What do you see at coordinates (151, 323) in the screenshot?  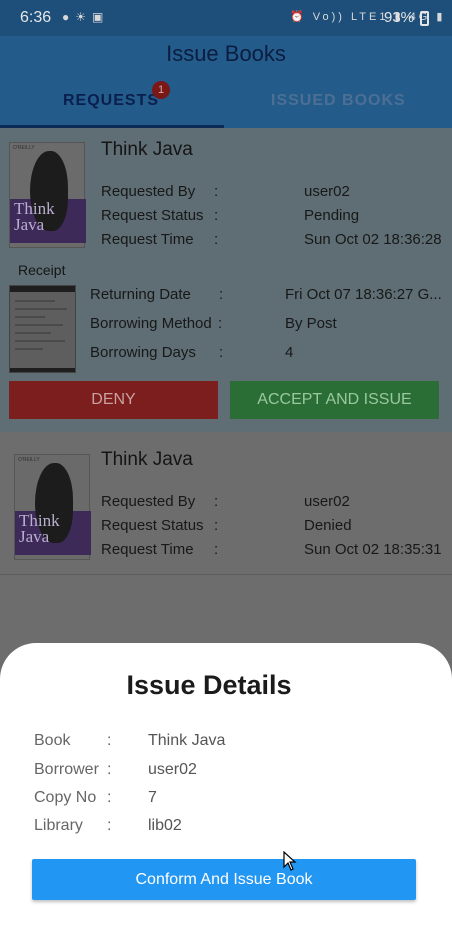 I see `field-label: Borrowing Method` at bounding box center [151, 323].